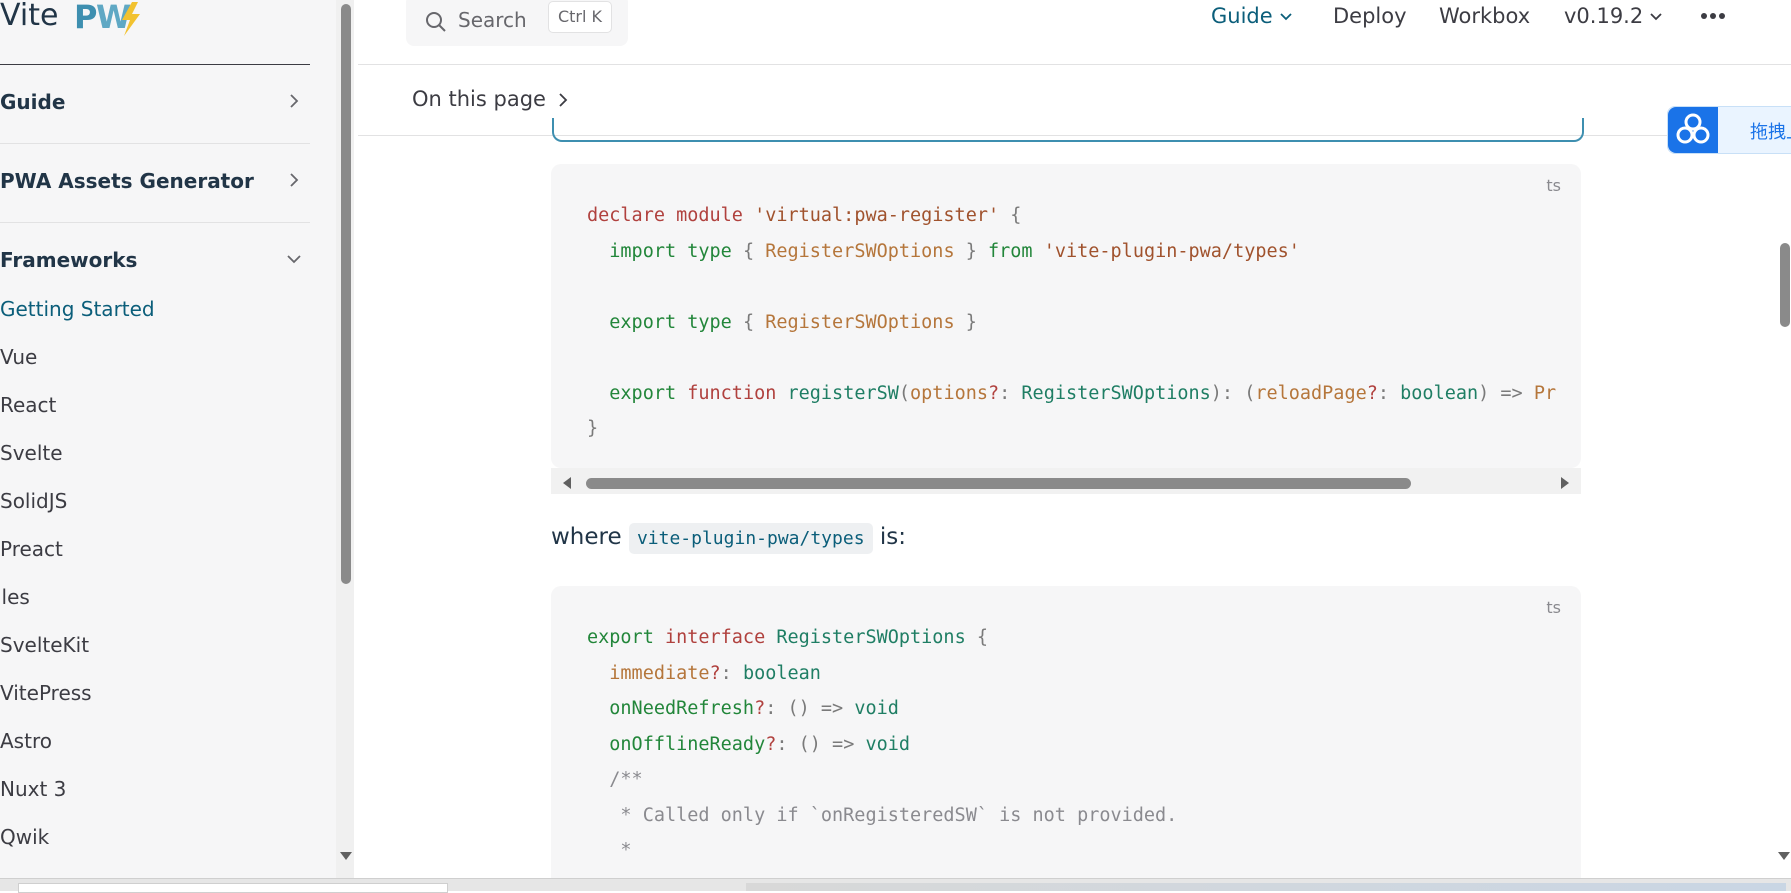  Describe the element at coordinates (750, 538) in the screenshot. I see `inline-code: vite-plugin-pwa/types` at that location.